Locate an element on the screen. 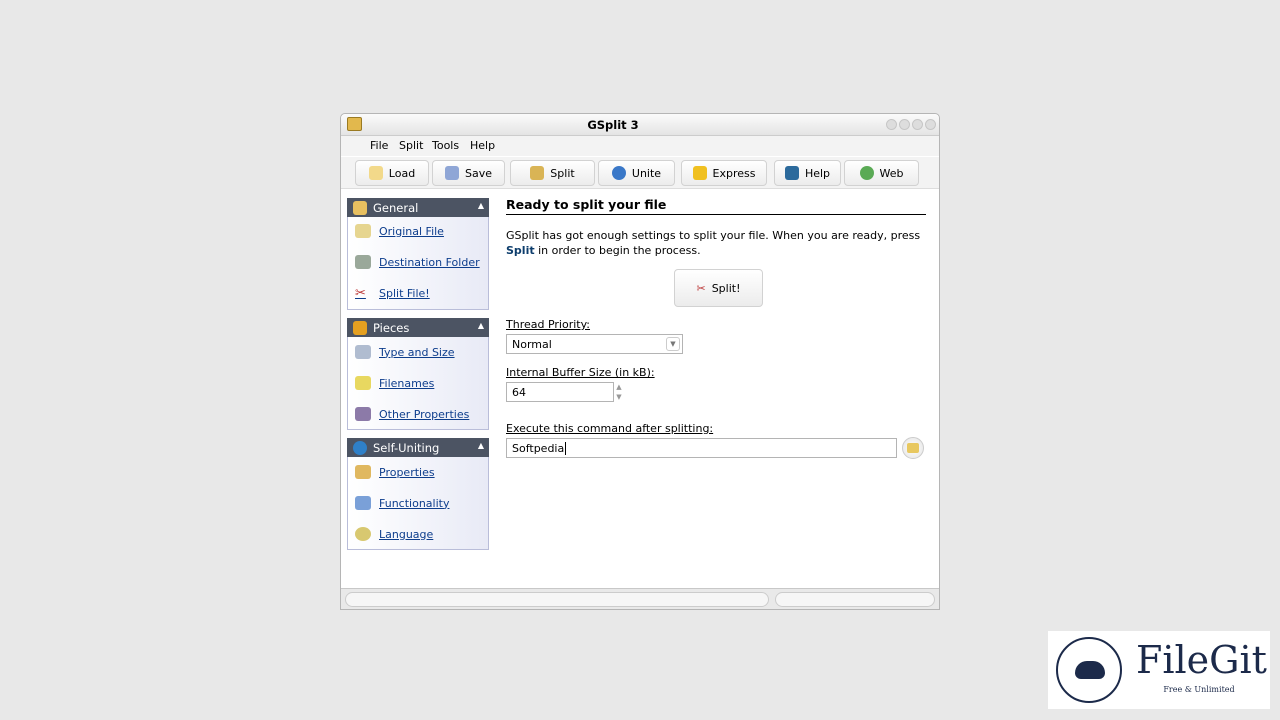 Image resolution: width=1280 pixels, height=720 pixels. self-uniting-panel-header: Self-Uniting ▲ is located at coordinates (418, 447).